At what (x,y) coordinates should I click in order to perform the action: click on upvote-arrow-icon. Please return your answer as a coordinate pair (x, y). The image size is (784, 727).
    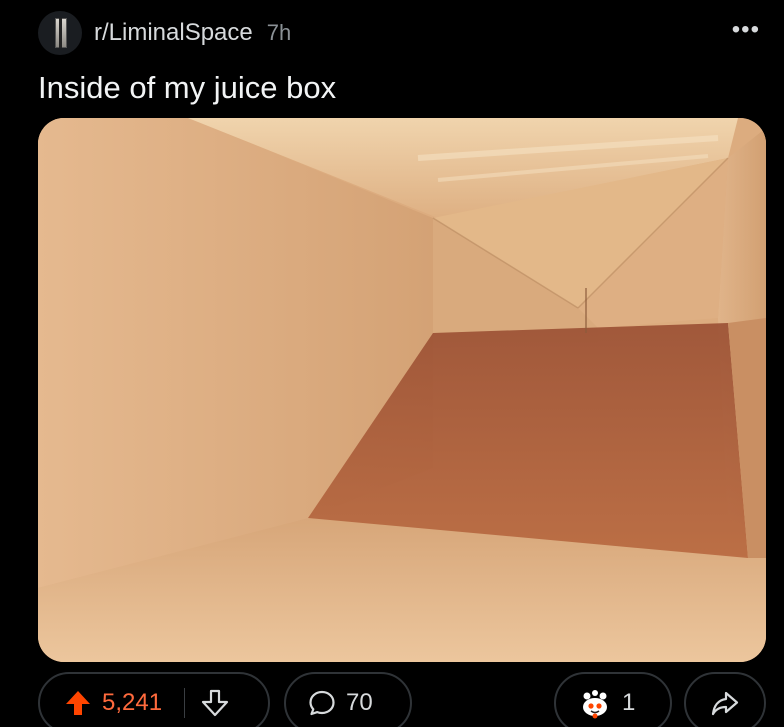
    Looking at the image, I should click on (78, 703).